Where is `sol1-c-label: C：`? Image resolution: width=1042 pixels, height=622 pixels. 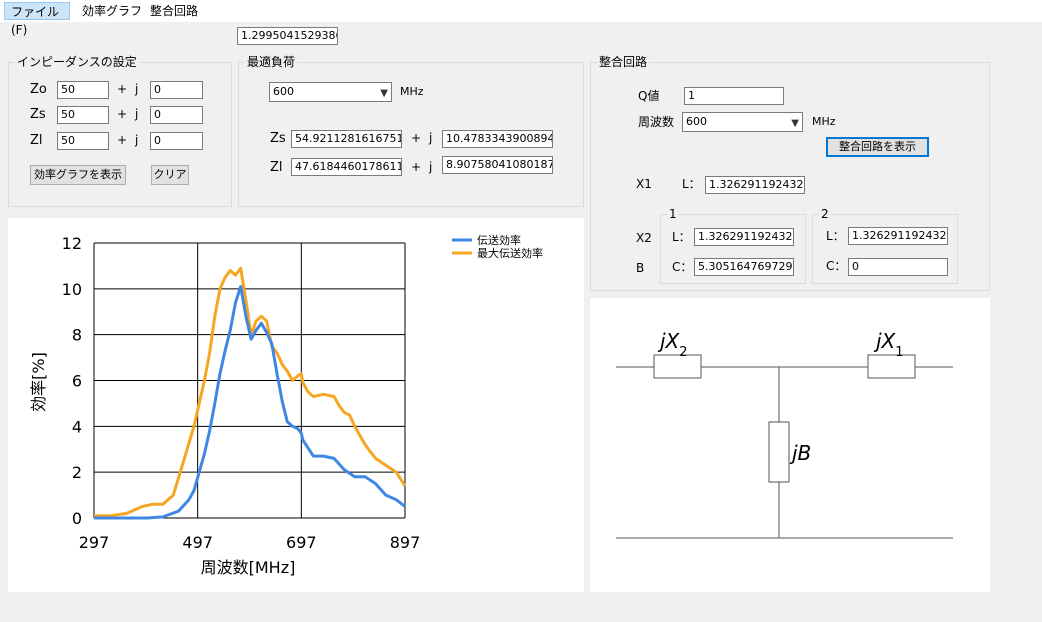 sol1-c-label: C： is located at coordinates (682, 267).